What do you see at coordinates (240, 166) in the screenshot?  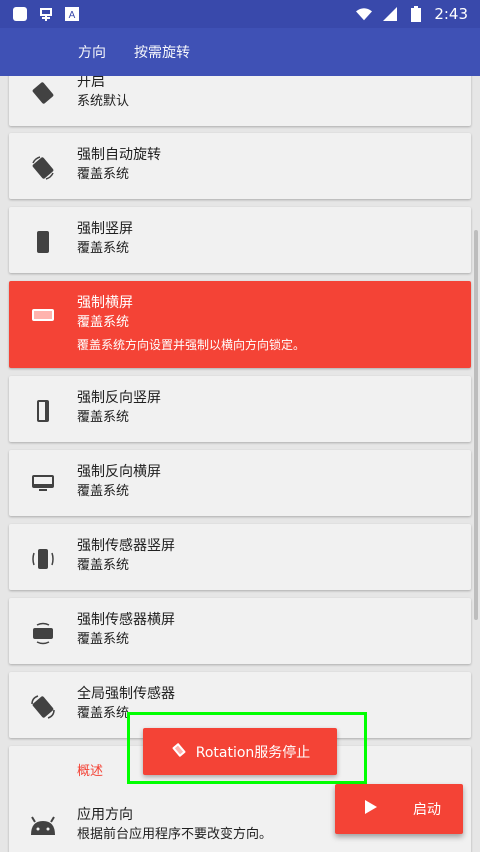 I see `list-item-force-auto-rotate: 强制自动旋转 覆盖系统` at bounding box center [240, 166].